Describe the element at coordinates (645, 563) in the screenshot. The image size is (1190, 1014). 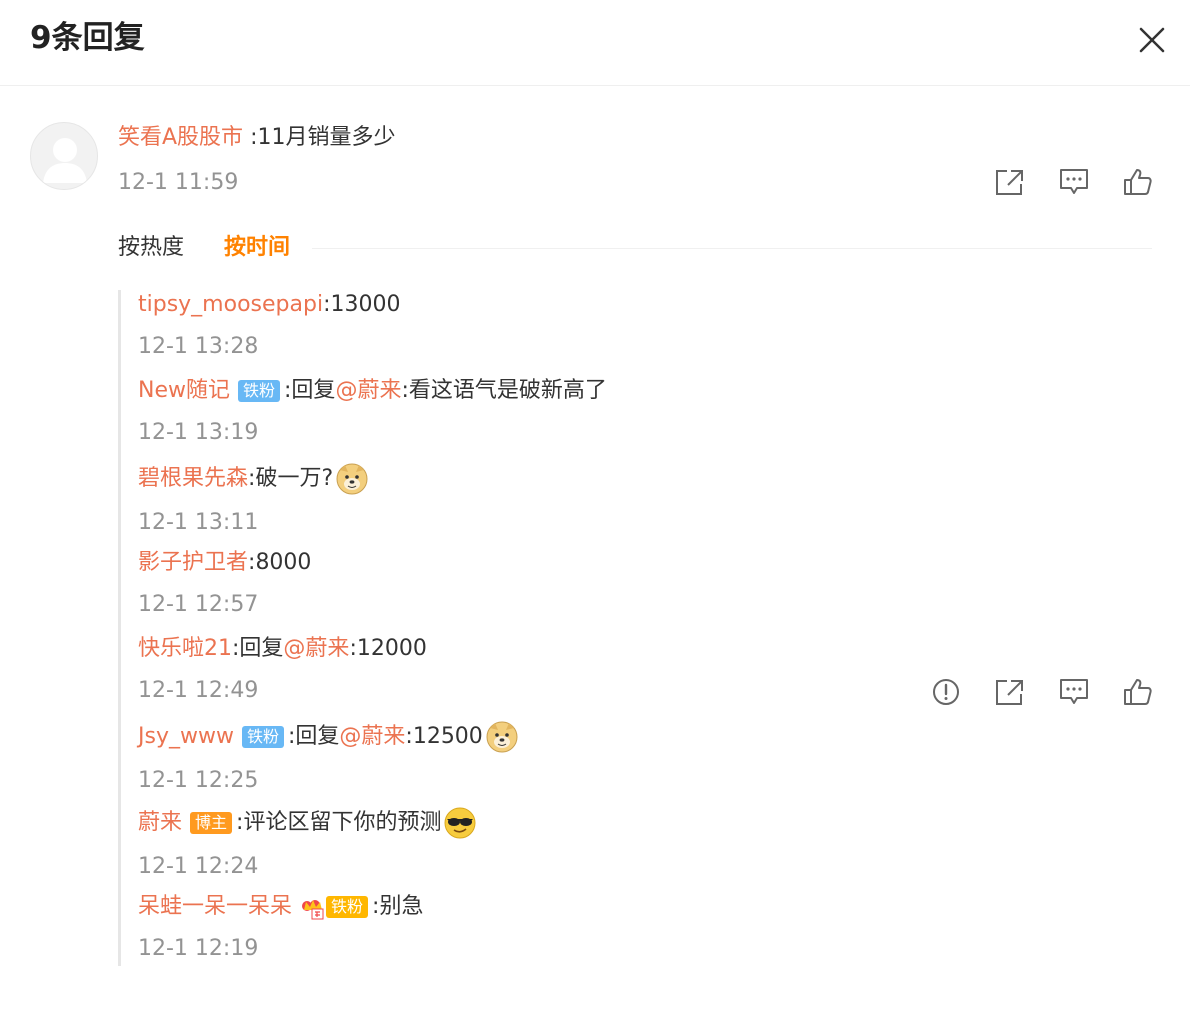
I see `reply-line: 影子护卫者:8000` at that location.